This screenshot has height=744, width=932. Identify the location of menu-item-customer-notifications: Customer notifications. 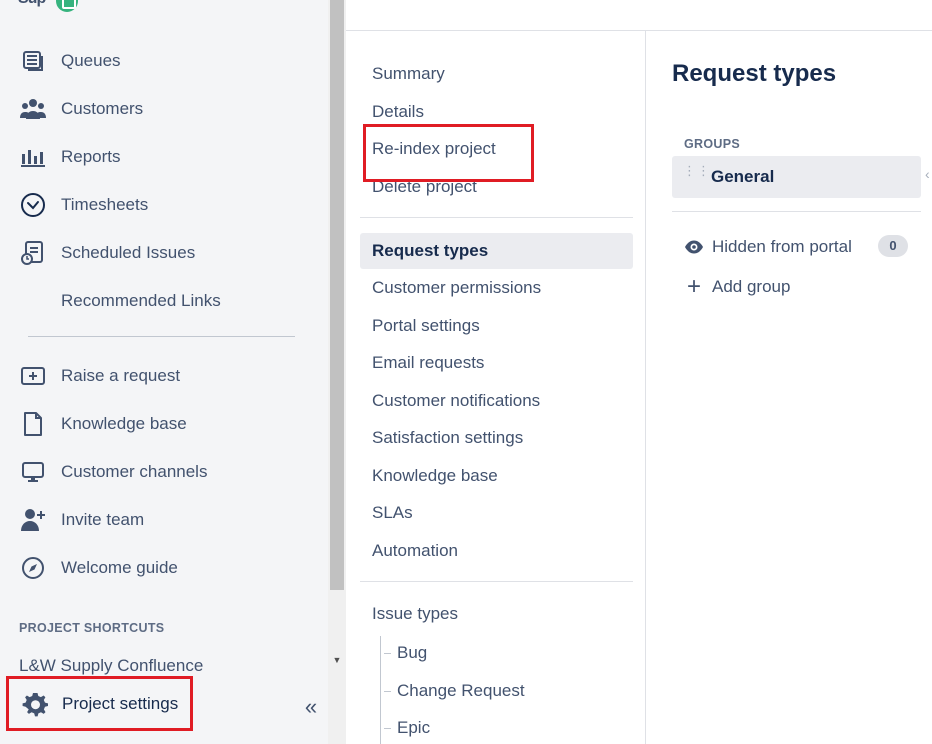
(496, 401).